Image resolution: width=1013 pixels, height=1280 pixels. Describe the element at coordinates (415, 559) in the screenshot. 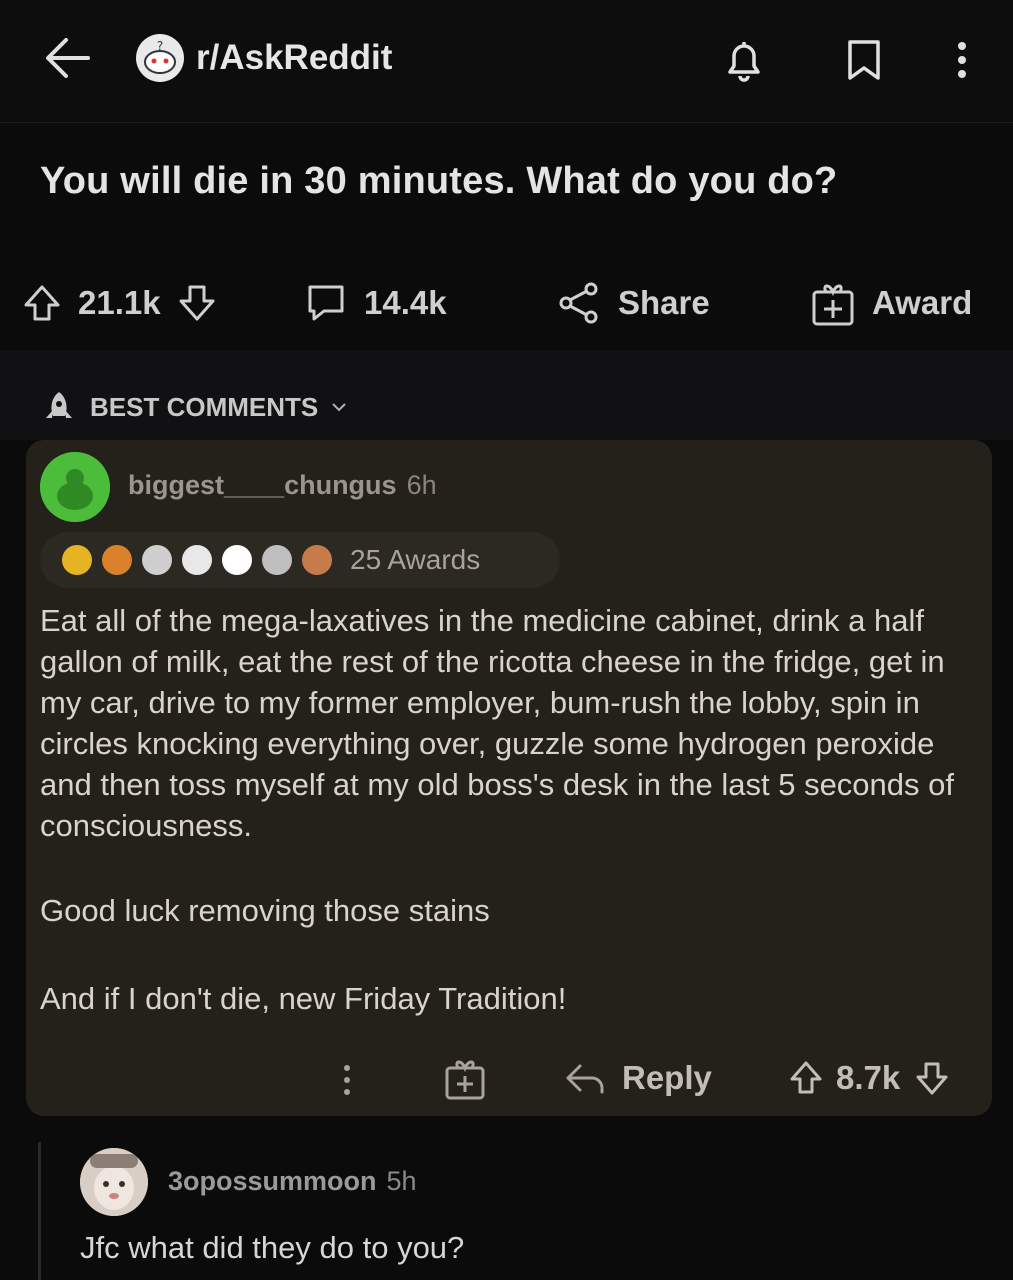

I see `awards-count: 25 Awards` at that location.